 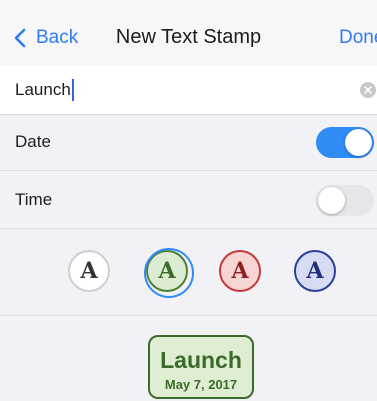 I want to click on page-title: New Text Stamp, so click(x=188, y=37).